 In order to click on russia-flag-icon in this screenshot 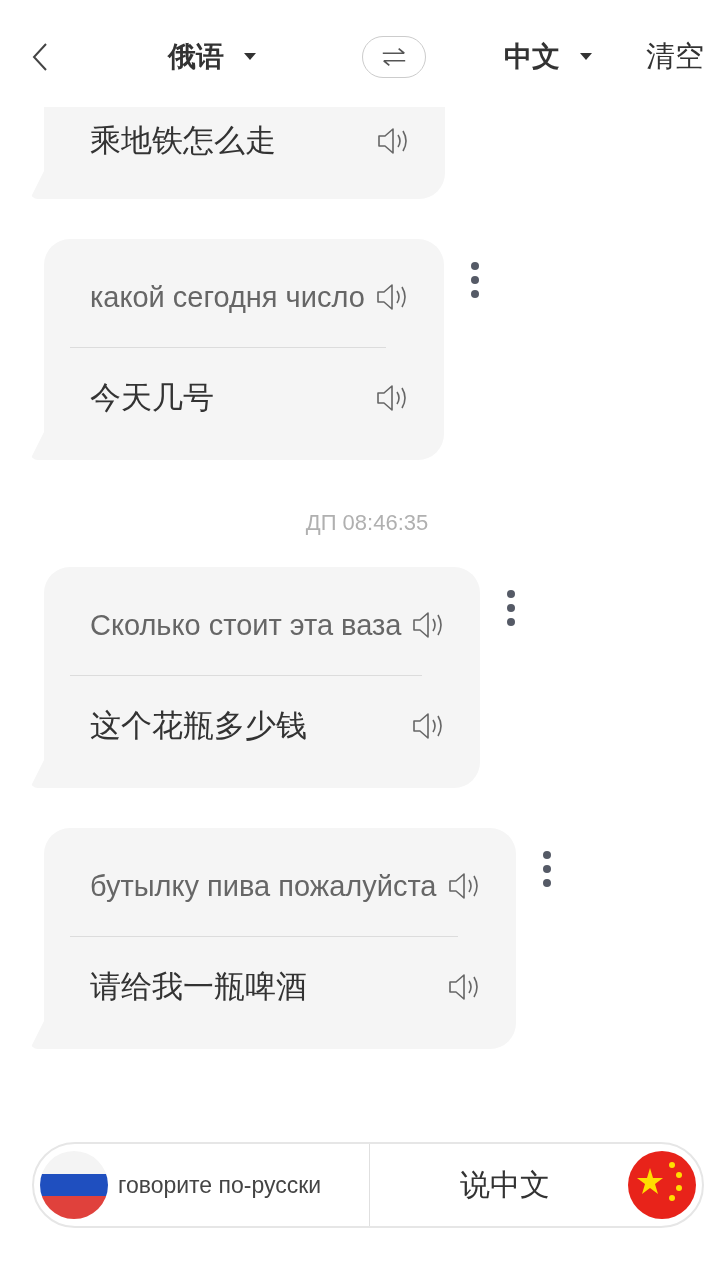, I will do `click(74, 1185)`.